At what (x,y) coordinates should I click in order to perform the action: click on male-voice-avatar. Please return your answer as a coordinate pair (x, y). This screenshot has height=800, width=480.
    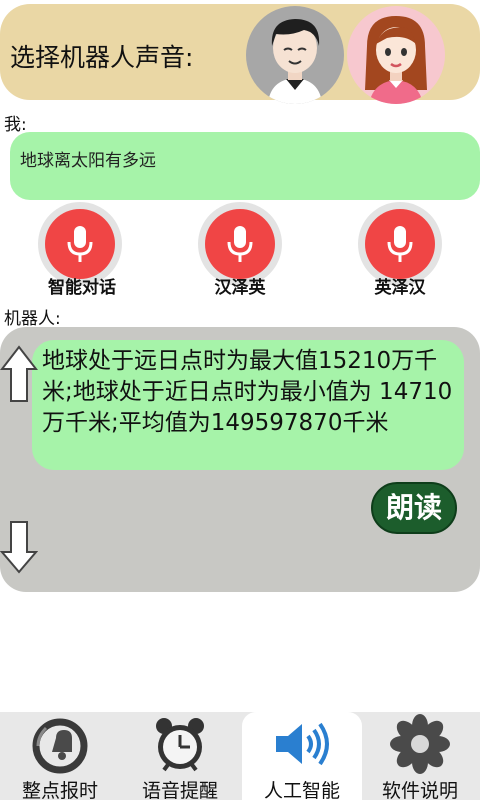
    Looking at the image, I should click on (295, 55).